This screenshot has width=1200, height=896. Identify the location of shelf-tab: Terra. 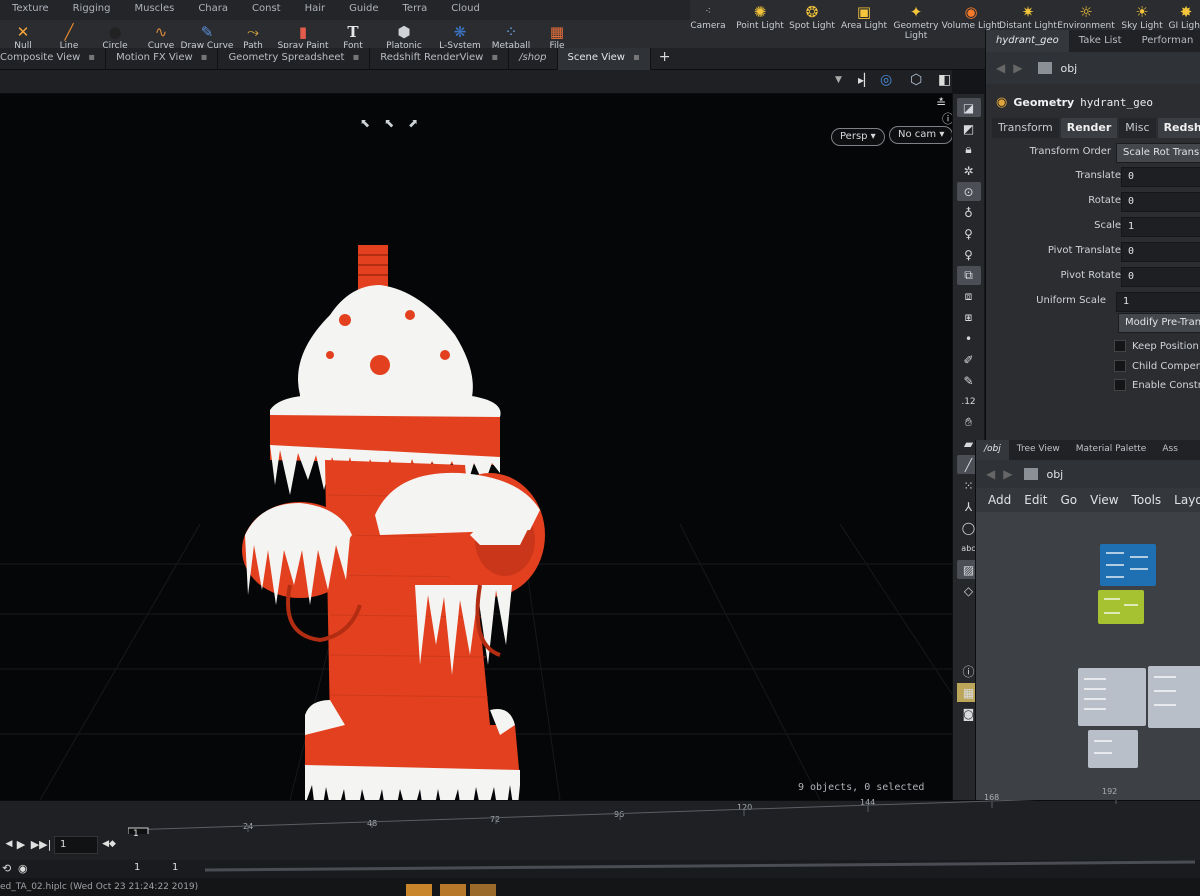
(415, 10).